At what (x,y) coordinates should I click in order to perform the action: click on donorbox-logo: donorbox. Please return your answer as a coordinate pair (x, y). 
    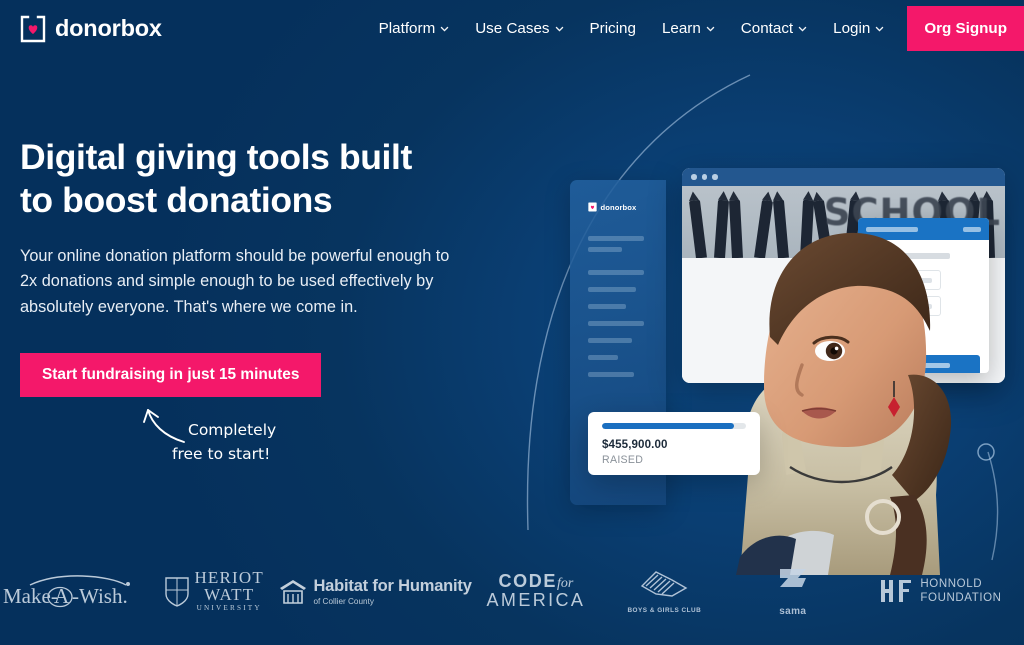
    Looking at the image, I should click on (91, 29).